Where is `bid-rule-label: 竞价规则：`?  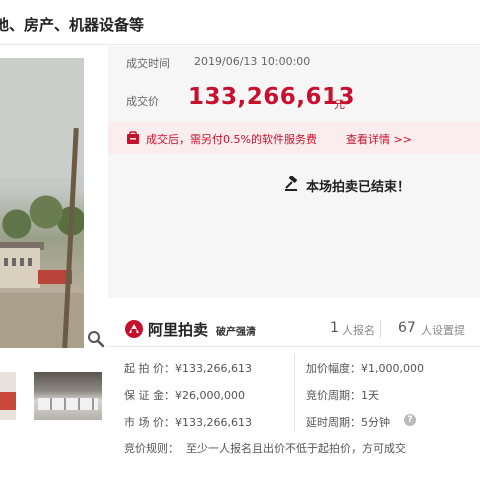
bid-rule-label: 竞价规则： is located at coordinates (151, 448).